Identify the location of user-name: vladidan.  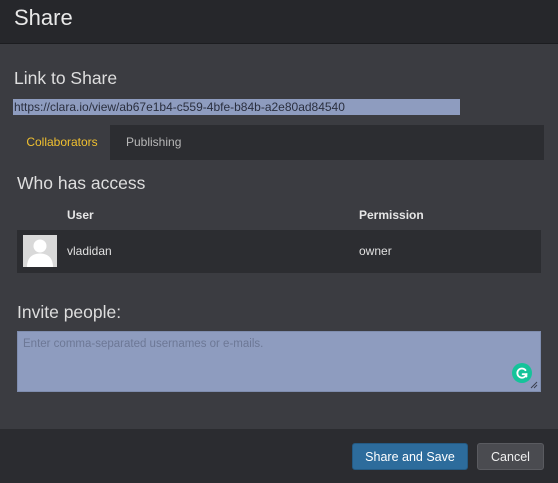
(89, 251).